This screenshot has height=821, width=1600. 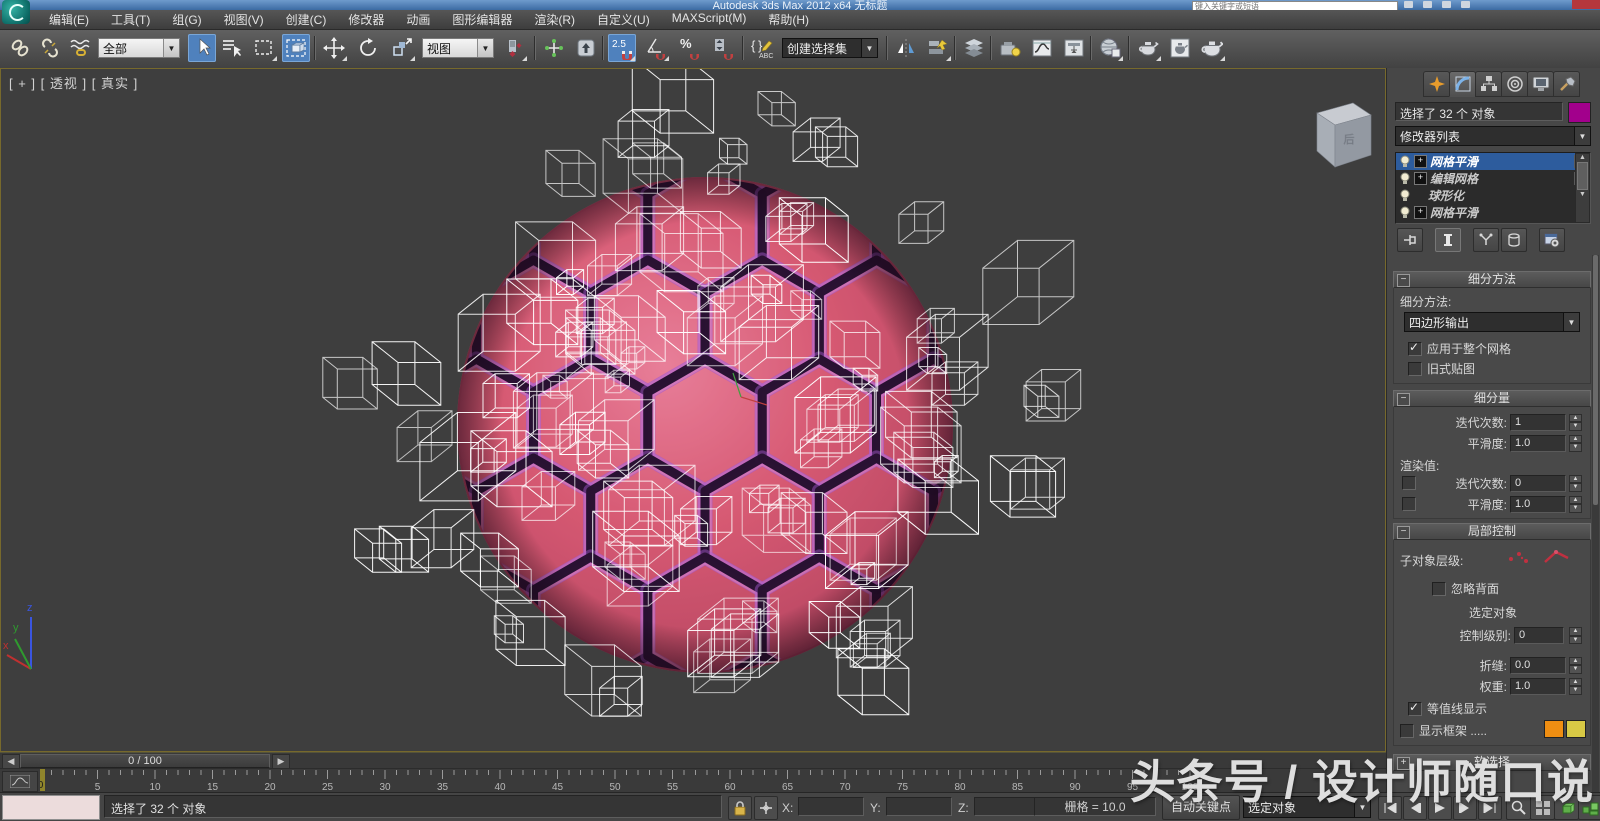 What do you see at coordinates (1493, 136) in the screenshot?
I see `modifier-list-dropdown: 修改器列表 ▼` at bounding box center [1493, 136].